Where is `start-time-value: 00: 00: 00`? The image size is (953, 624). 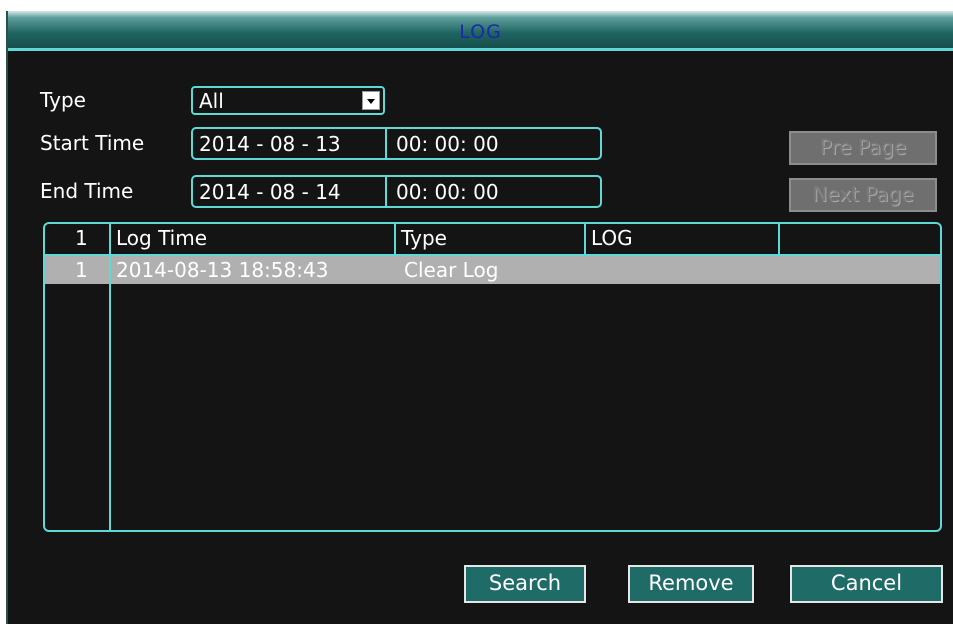
start-time-value: 00: 00: 00 is located at coordinates (447, 144).